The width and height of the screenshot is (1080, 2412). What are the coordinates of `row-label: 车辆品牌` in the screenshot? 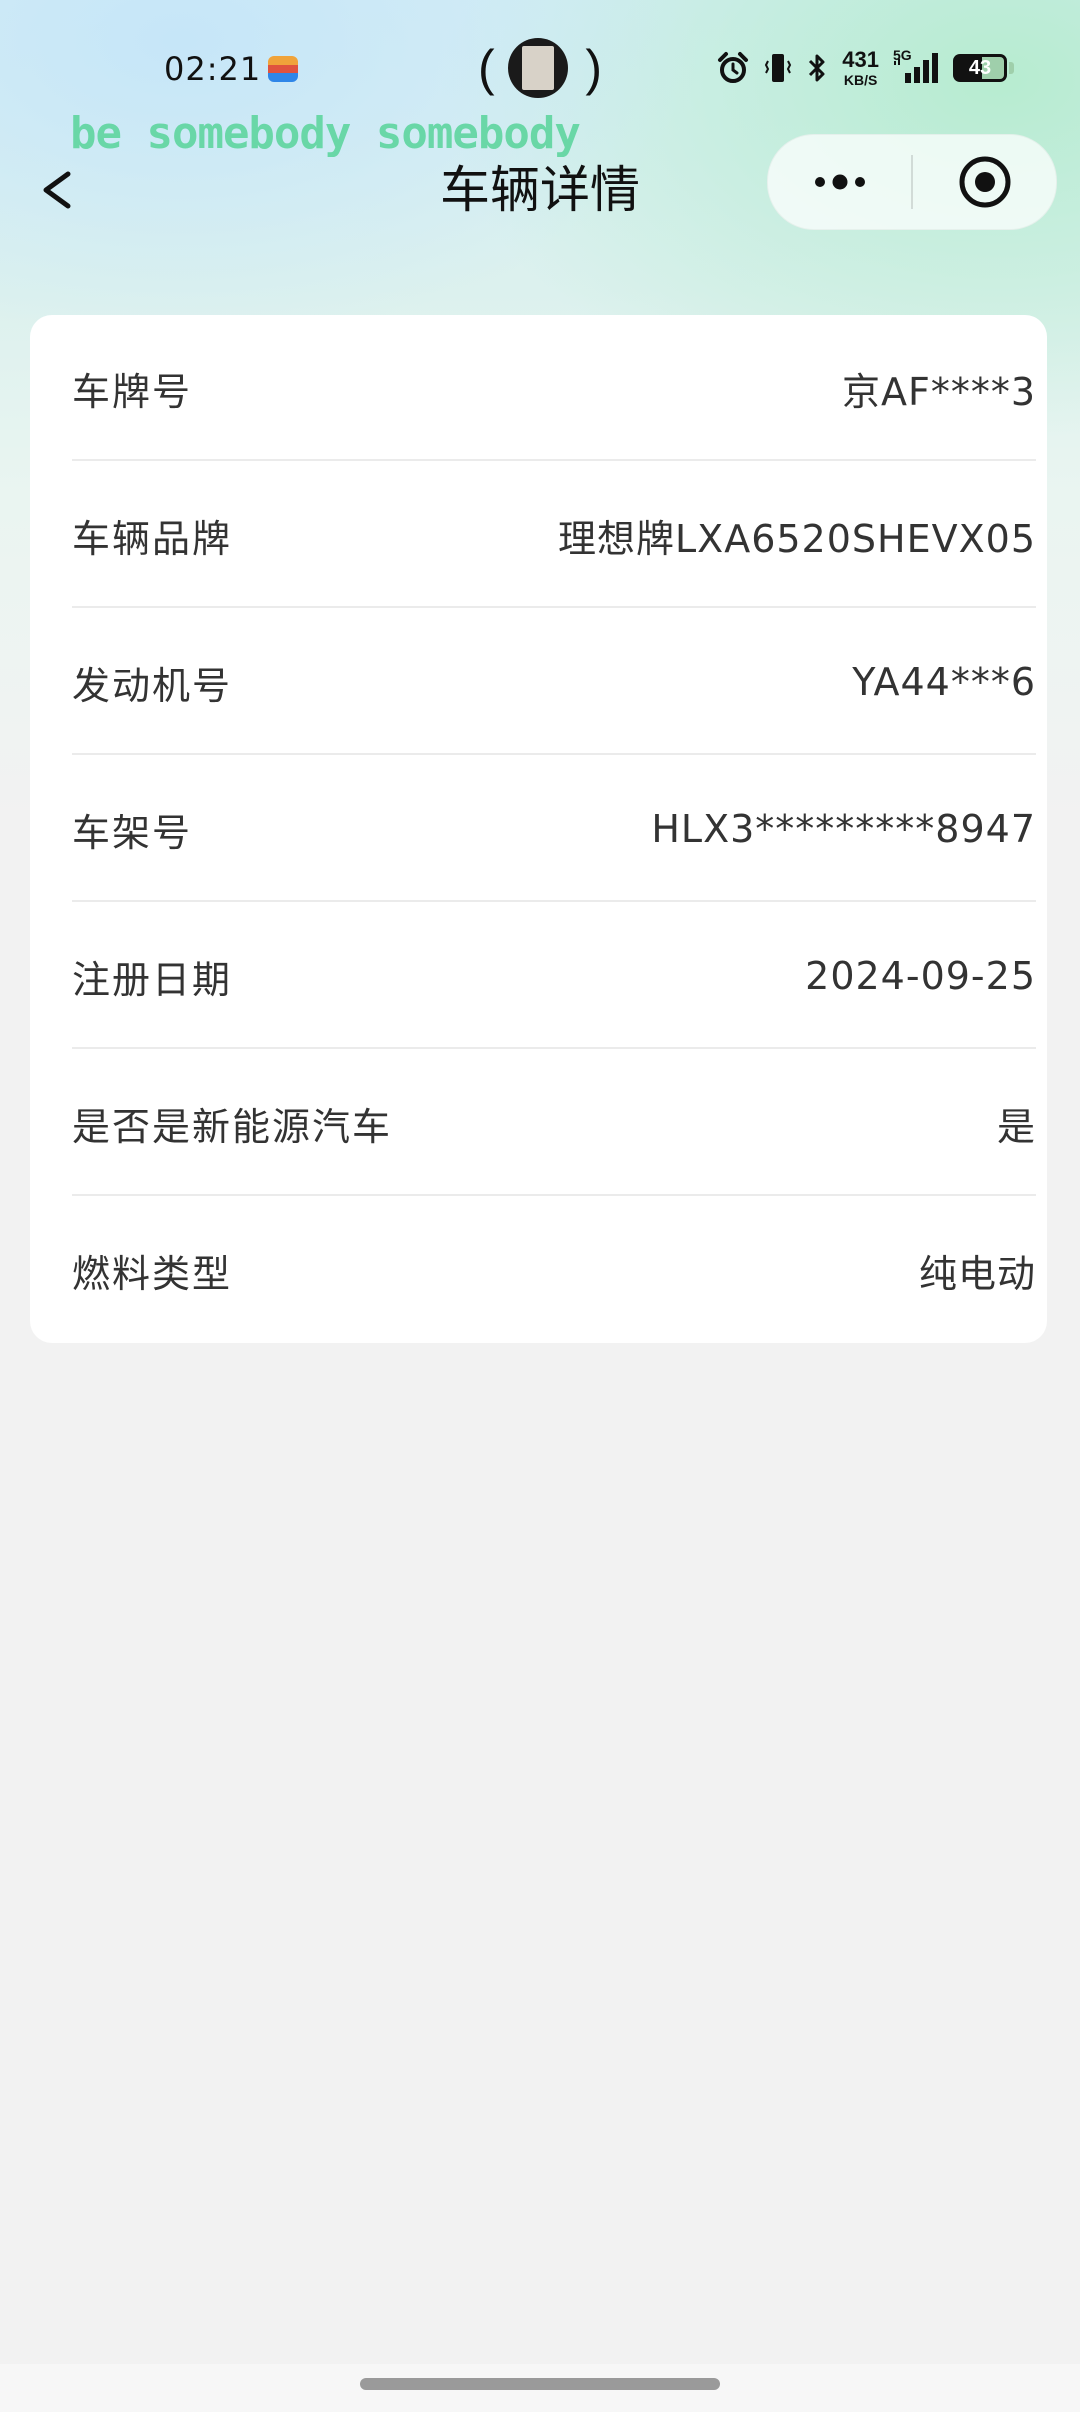 It's located at (152, 538).